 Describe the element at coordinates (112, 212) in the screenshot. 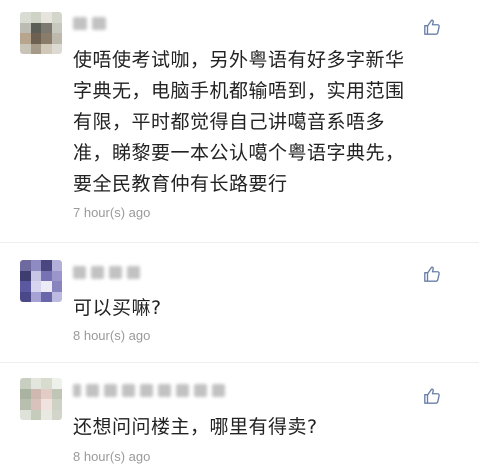

I see `comment-time: 7 hour(s) ago` at that location.